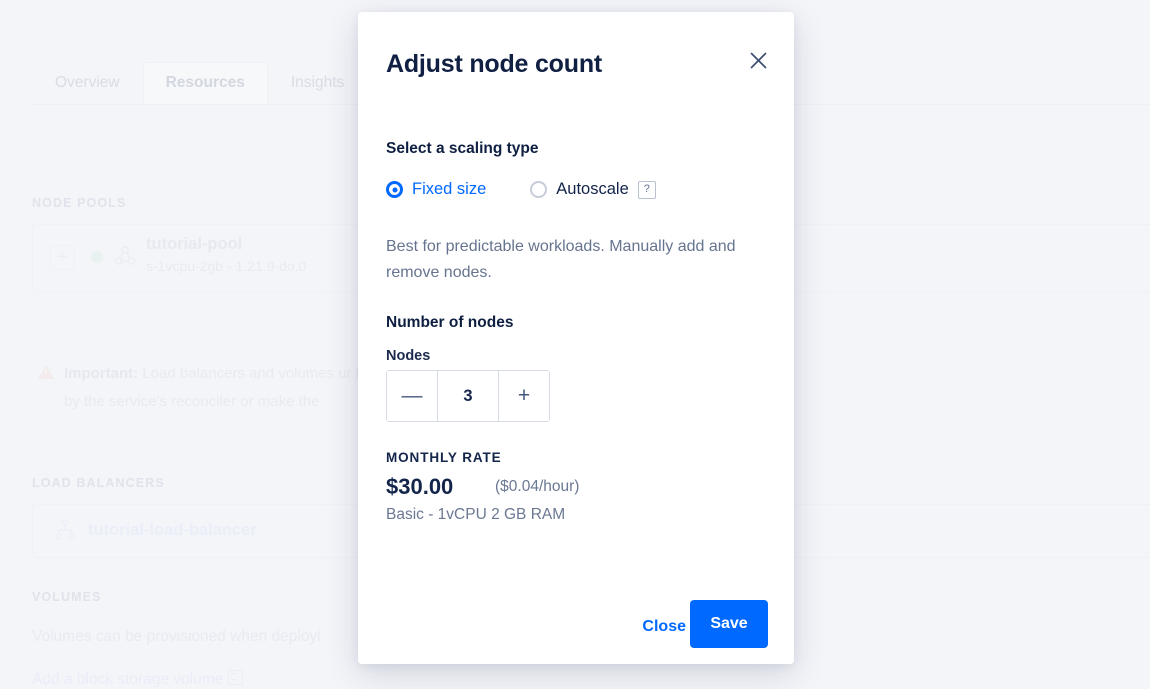 The image size is (1150, 689). Describe the element at coordinates (420, 486) in the screenshot. I see `monthly-rate-amount: $30.00` at that location.